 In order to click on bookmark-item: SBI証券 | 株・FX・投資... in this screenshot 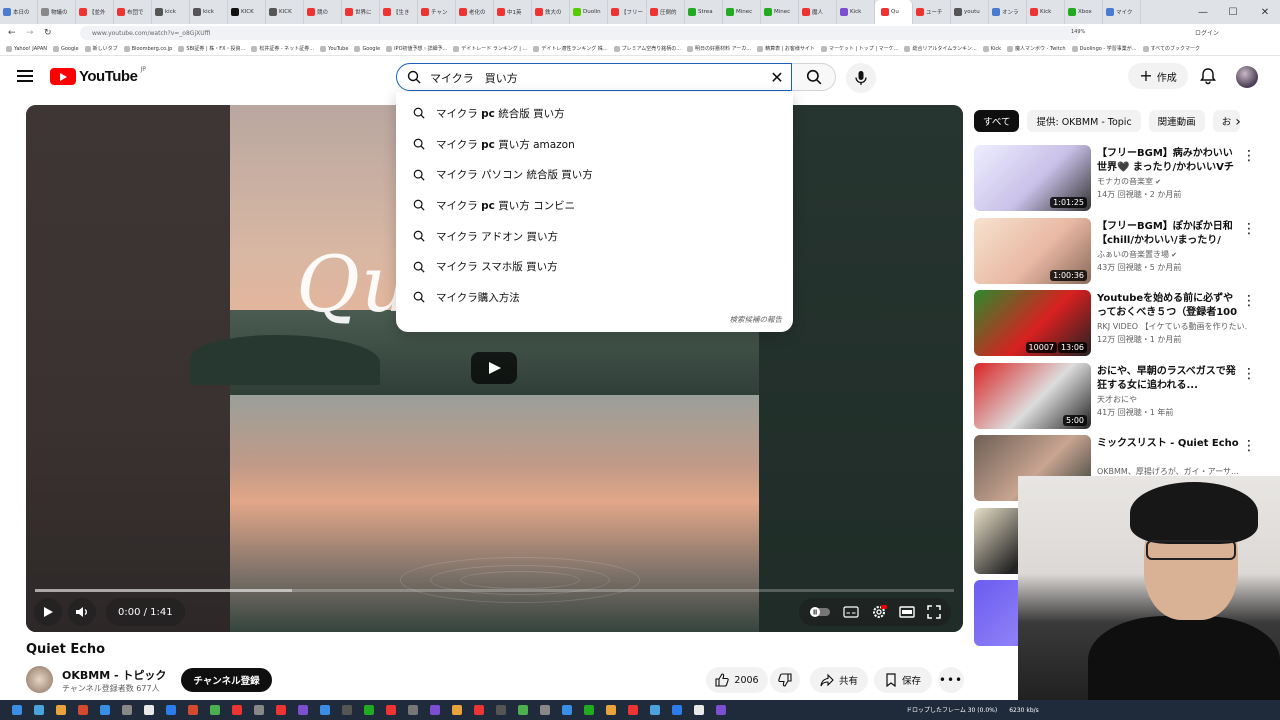, I will do `click(211, 48)`.